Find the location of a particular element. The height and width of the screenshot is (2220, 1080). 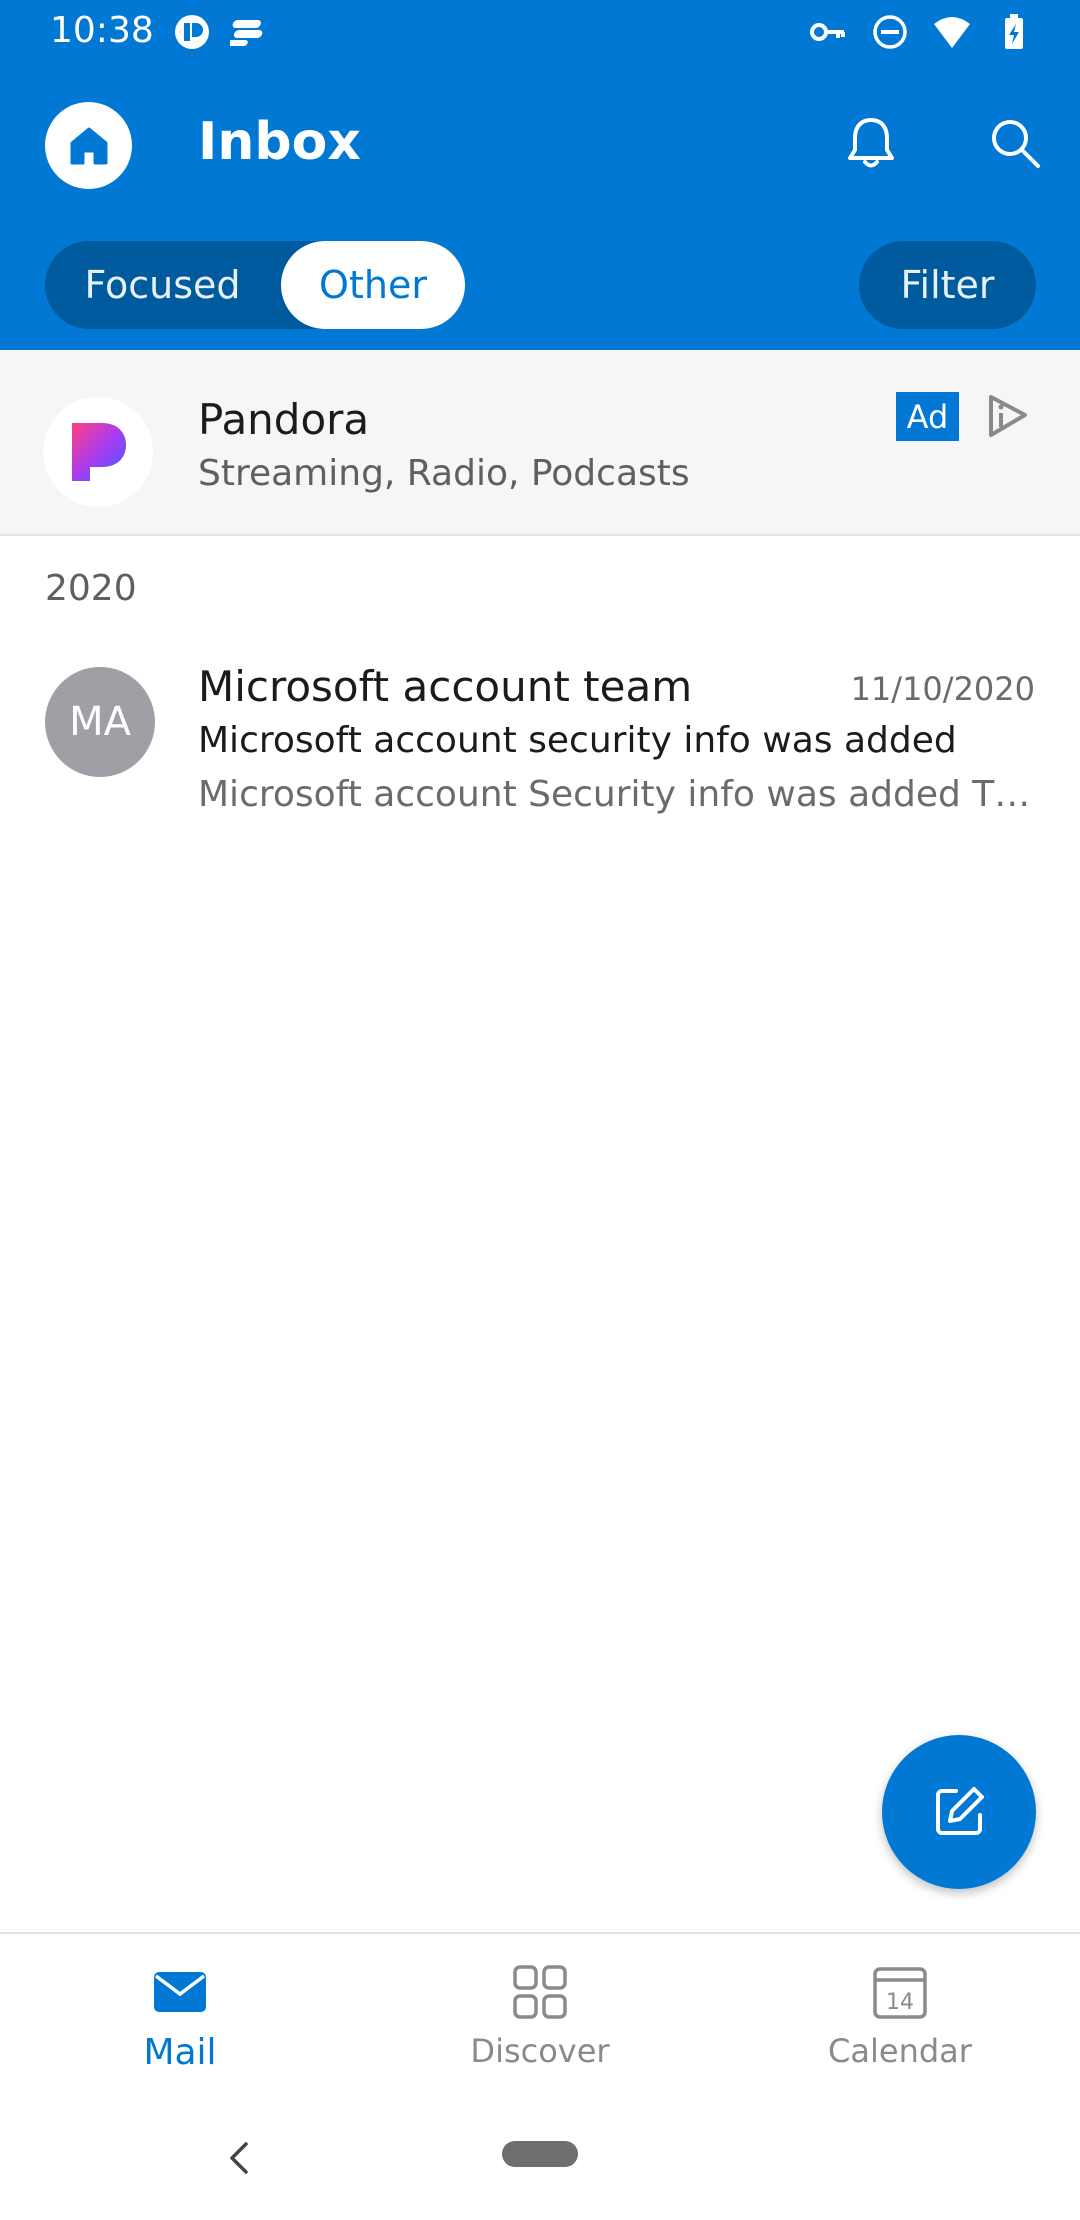

bottom-navigation: Mail Discover 14 Calendar is located at coordinates (540, 2015).